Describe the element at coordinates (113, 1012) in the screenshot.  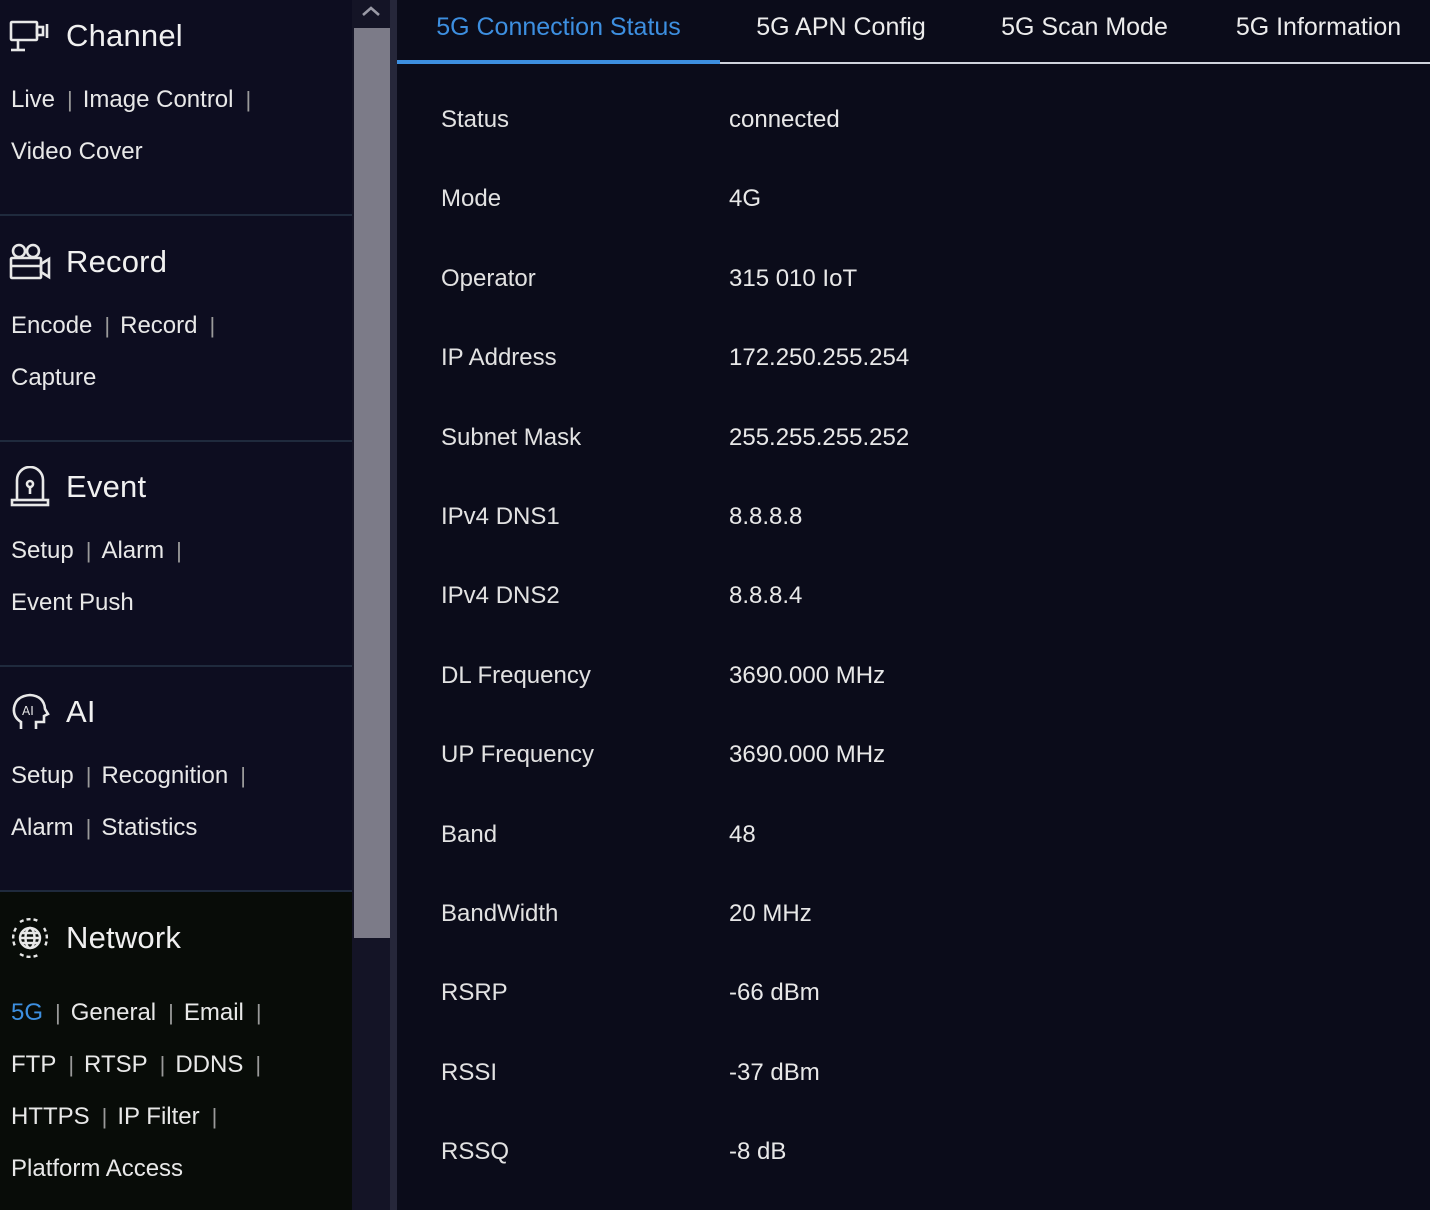
I see `sidebar-link-general: General` at that location.